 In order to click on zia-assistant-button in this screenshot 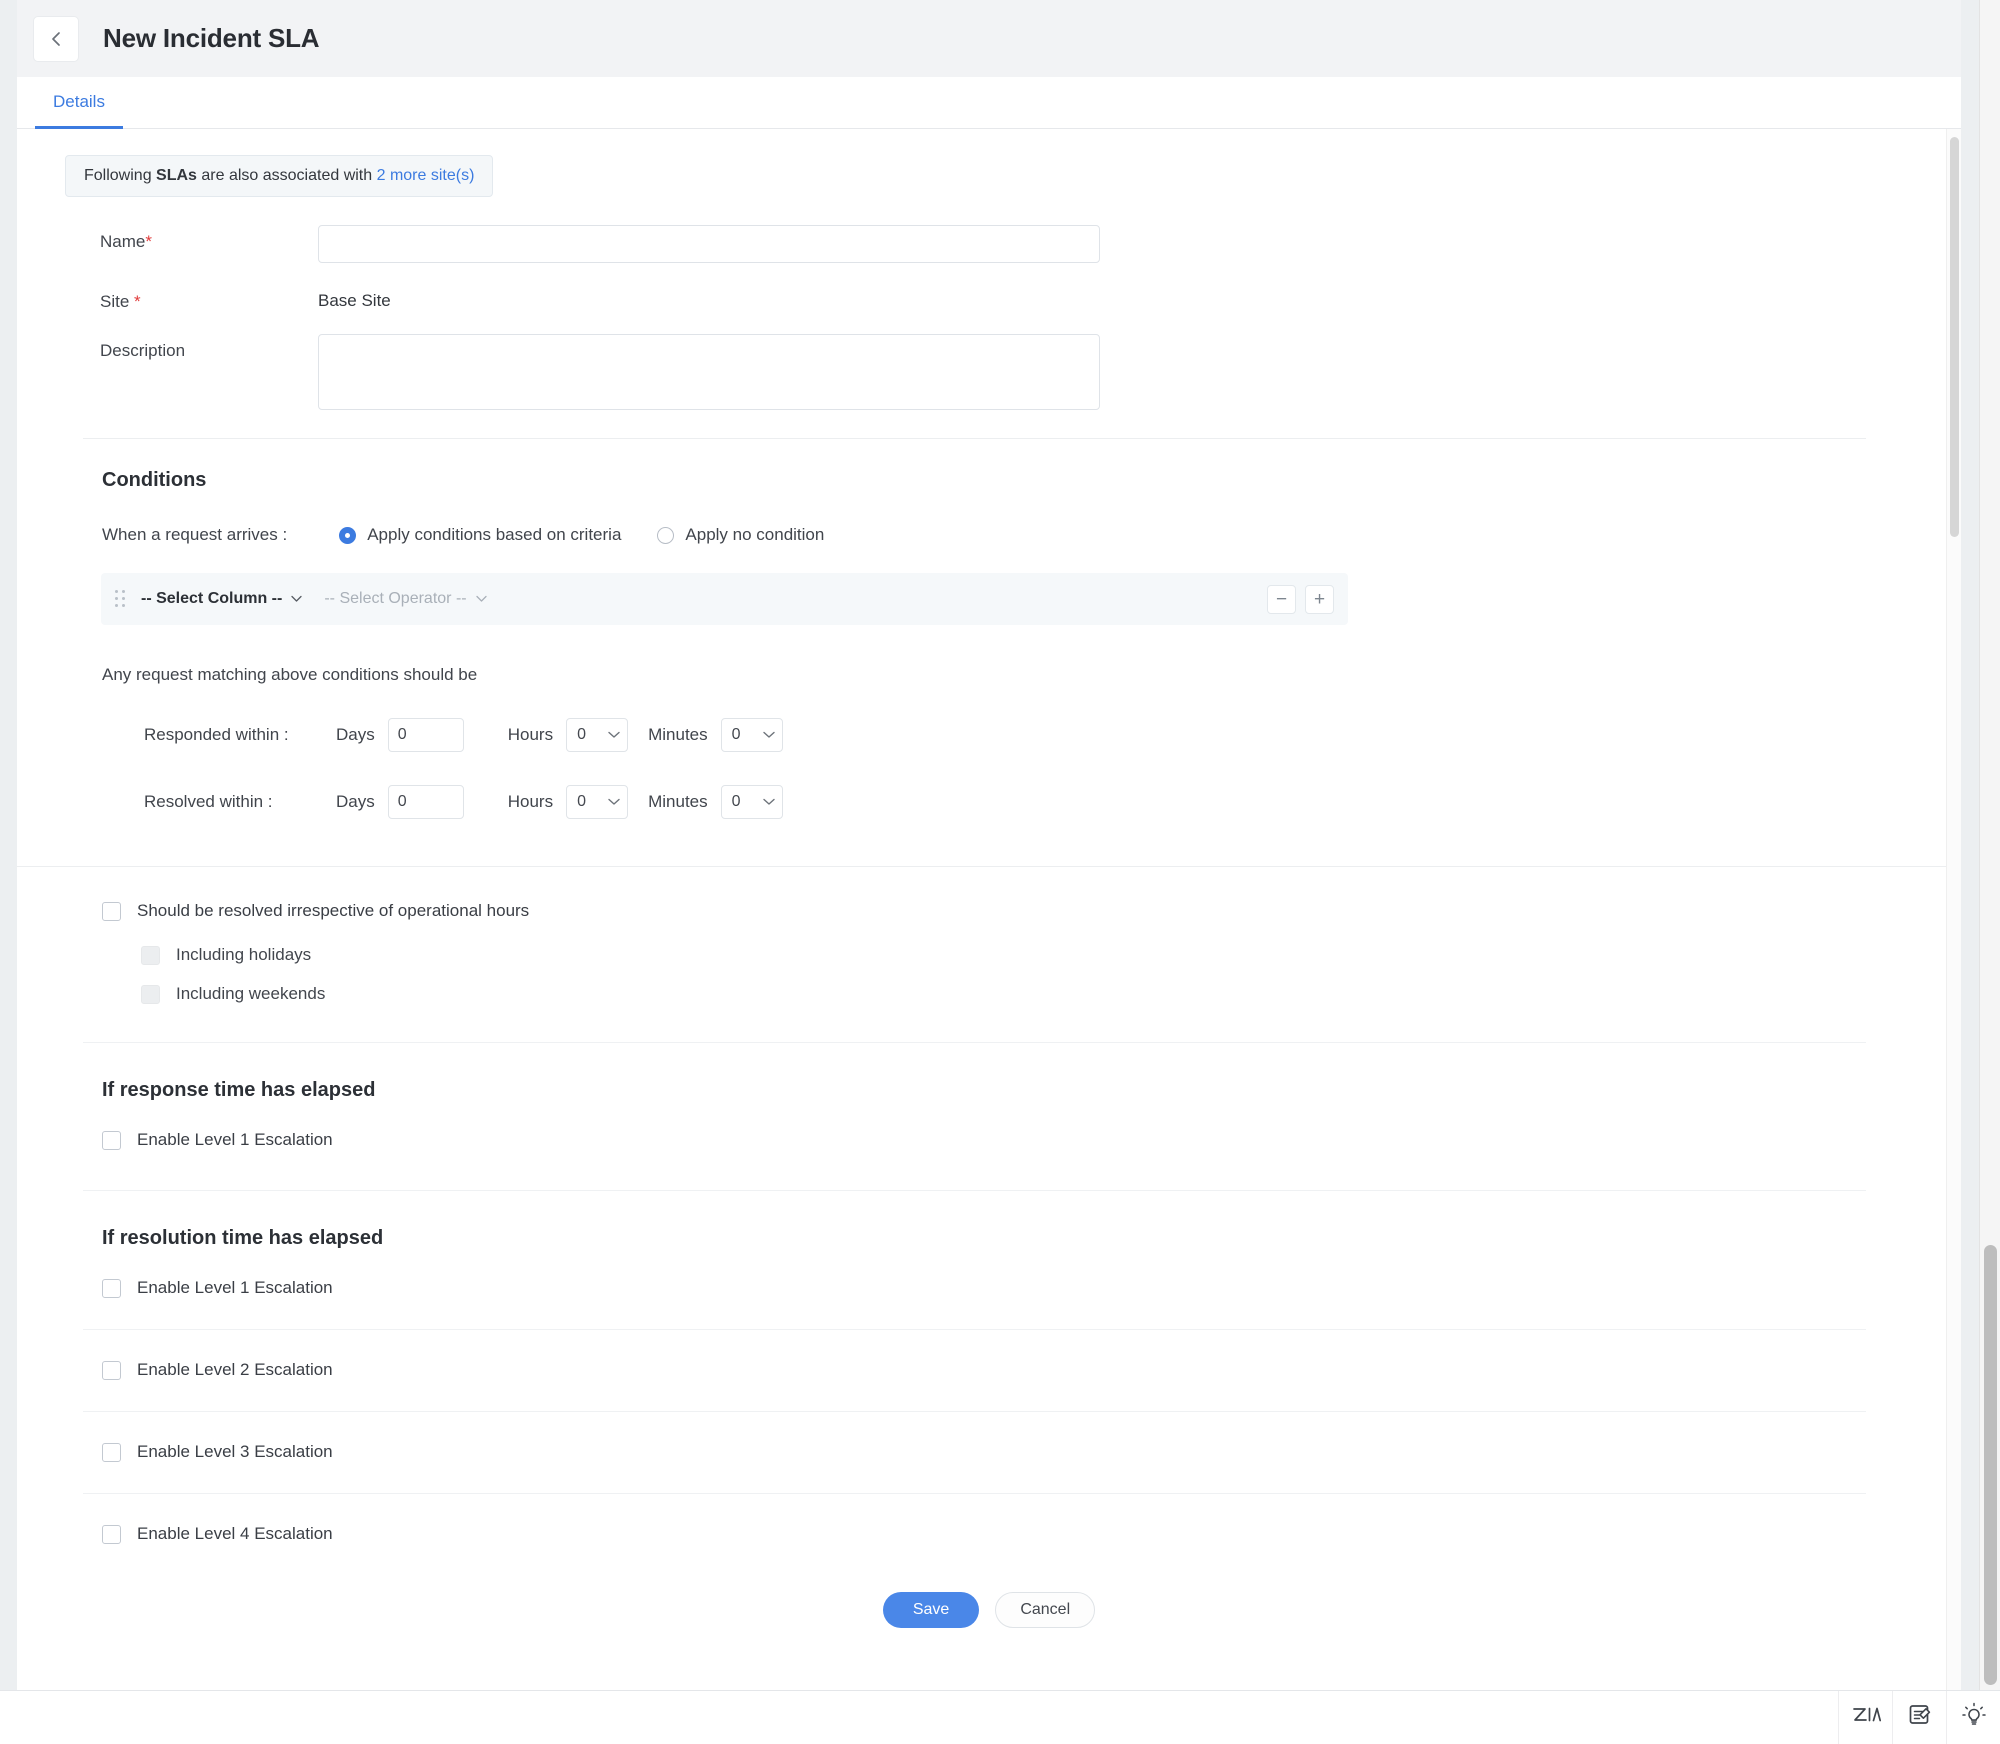, I will do `click(1865, 1717)`.